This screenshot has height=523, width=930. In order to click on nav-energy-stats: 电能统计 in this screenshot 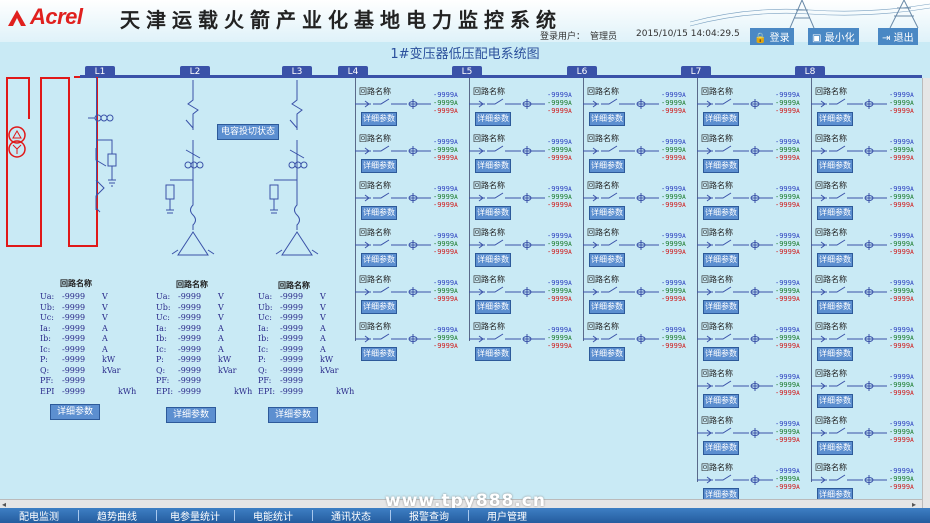, I will do `click(273, 515)`.